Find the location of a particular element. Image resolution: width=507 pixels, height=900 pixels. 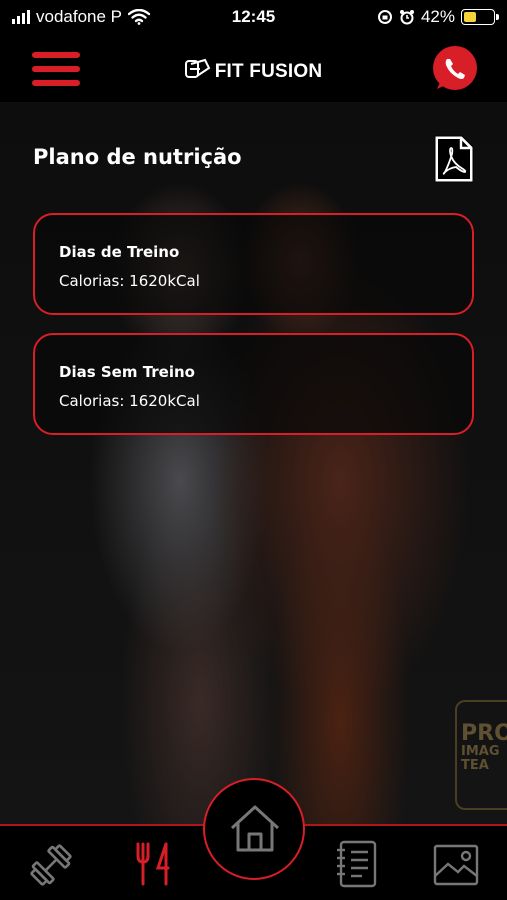

plan-card-rest-days: Dias Sem Treino Calorias: 1620kCal is located at coordinates (253, 384).